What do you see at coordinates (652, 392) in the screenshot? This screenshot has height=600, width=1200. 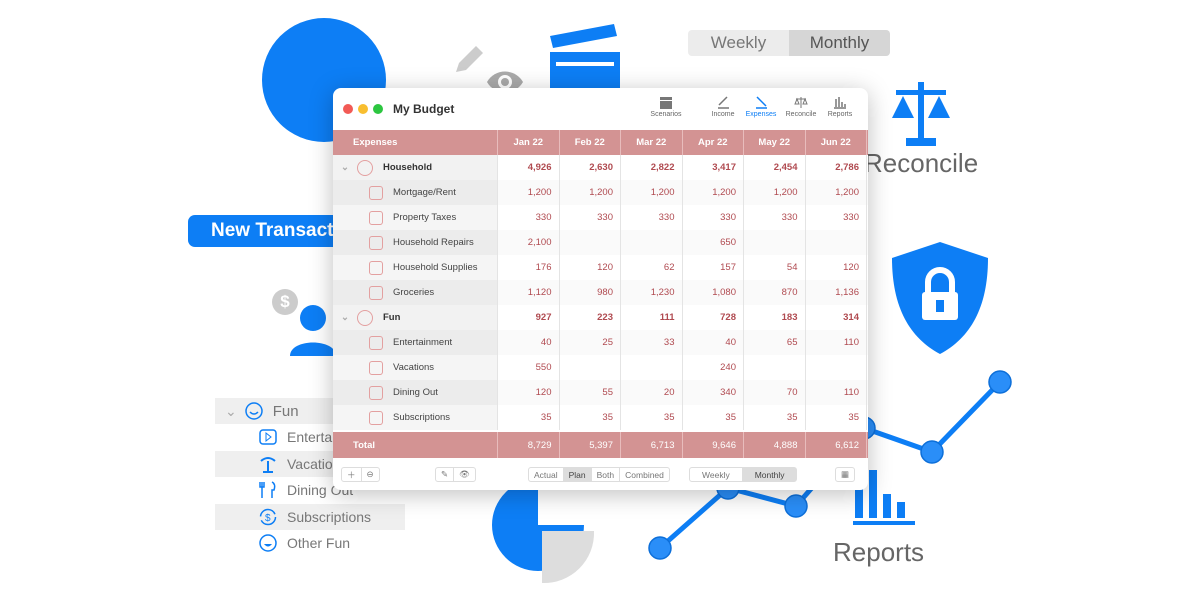 I see `cell-value: 20` at bounding box center [652, 392].